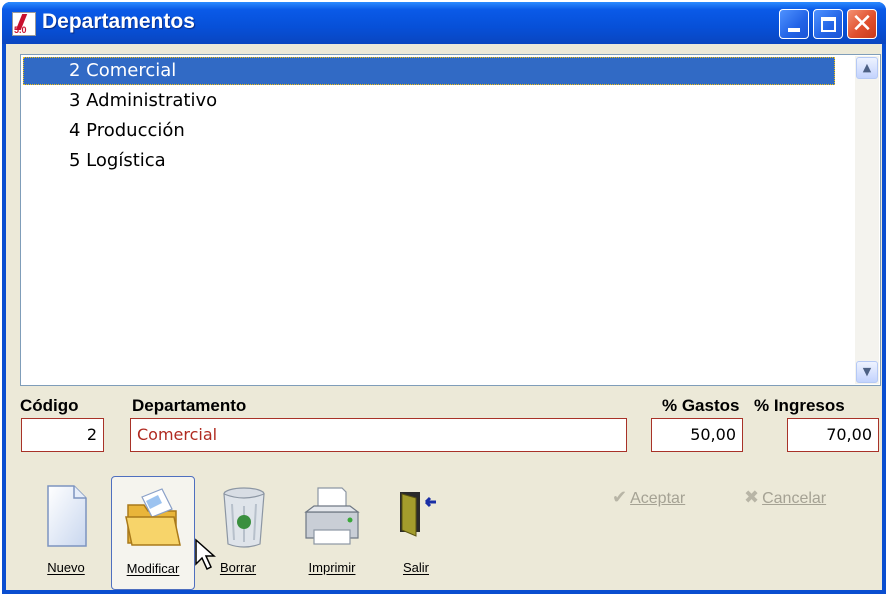 The width and height of the screenshot is (888, 596). Describe the element at coordinates (444, 23) in the screenshot. I see `title-bar: 5.0 Departamentos ✕` at that location.